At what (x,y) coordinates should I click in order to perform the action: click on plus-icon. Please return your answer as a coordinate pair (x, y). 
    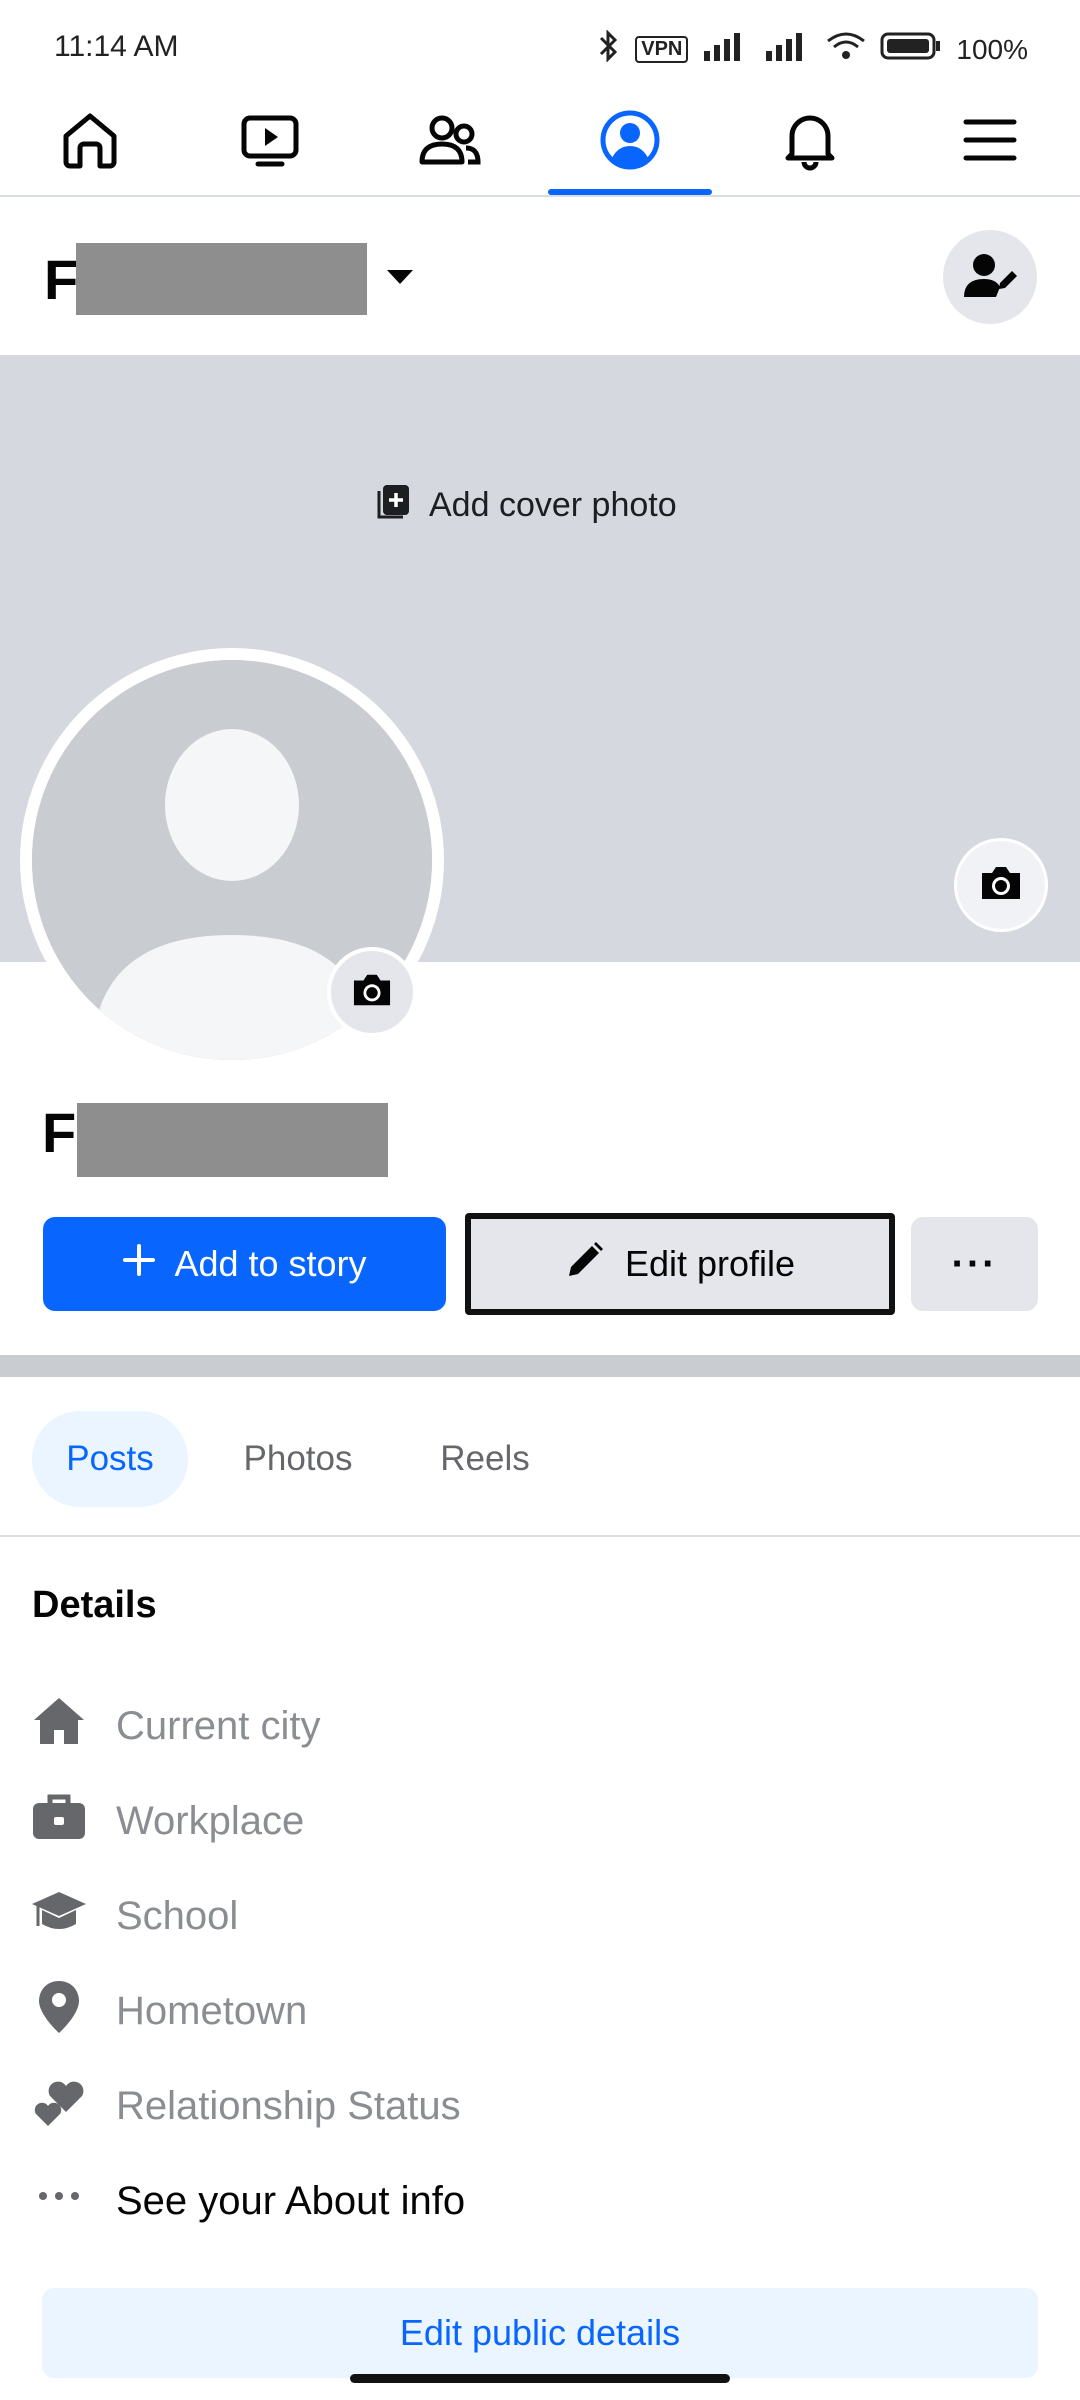
    Looking at the image, I should click on (139, 1264).